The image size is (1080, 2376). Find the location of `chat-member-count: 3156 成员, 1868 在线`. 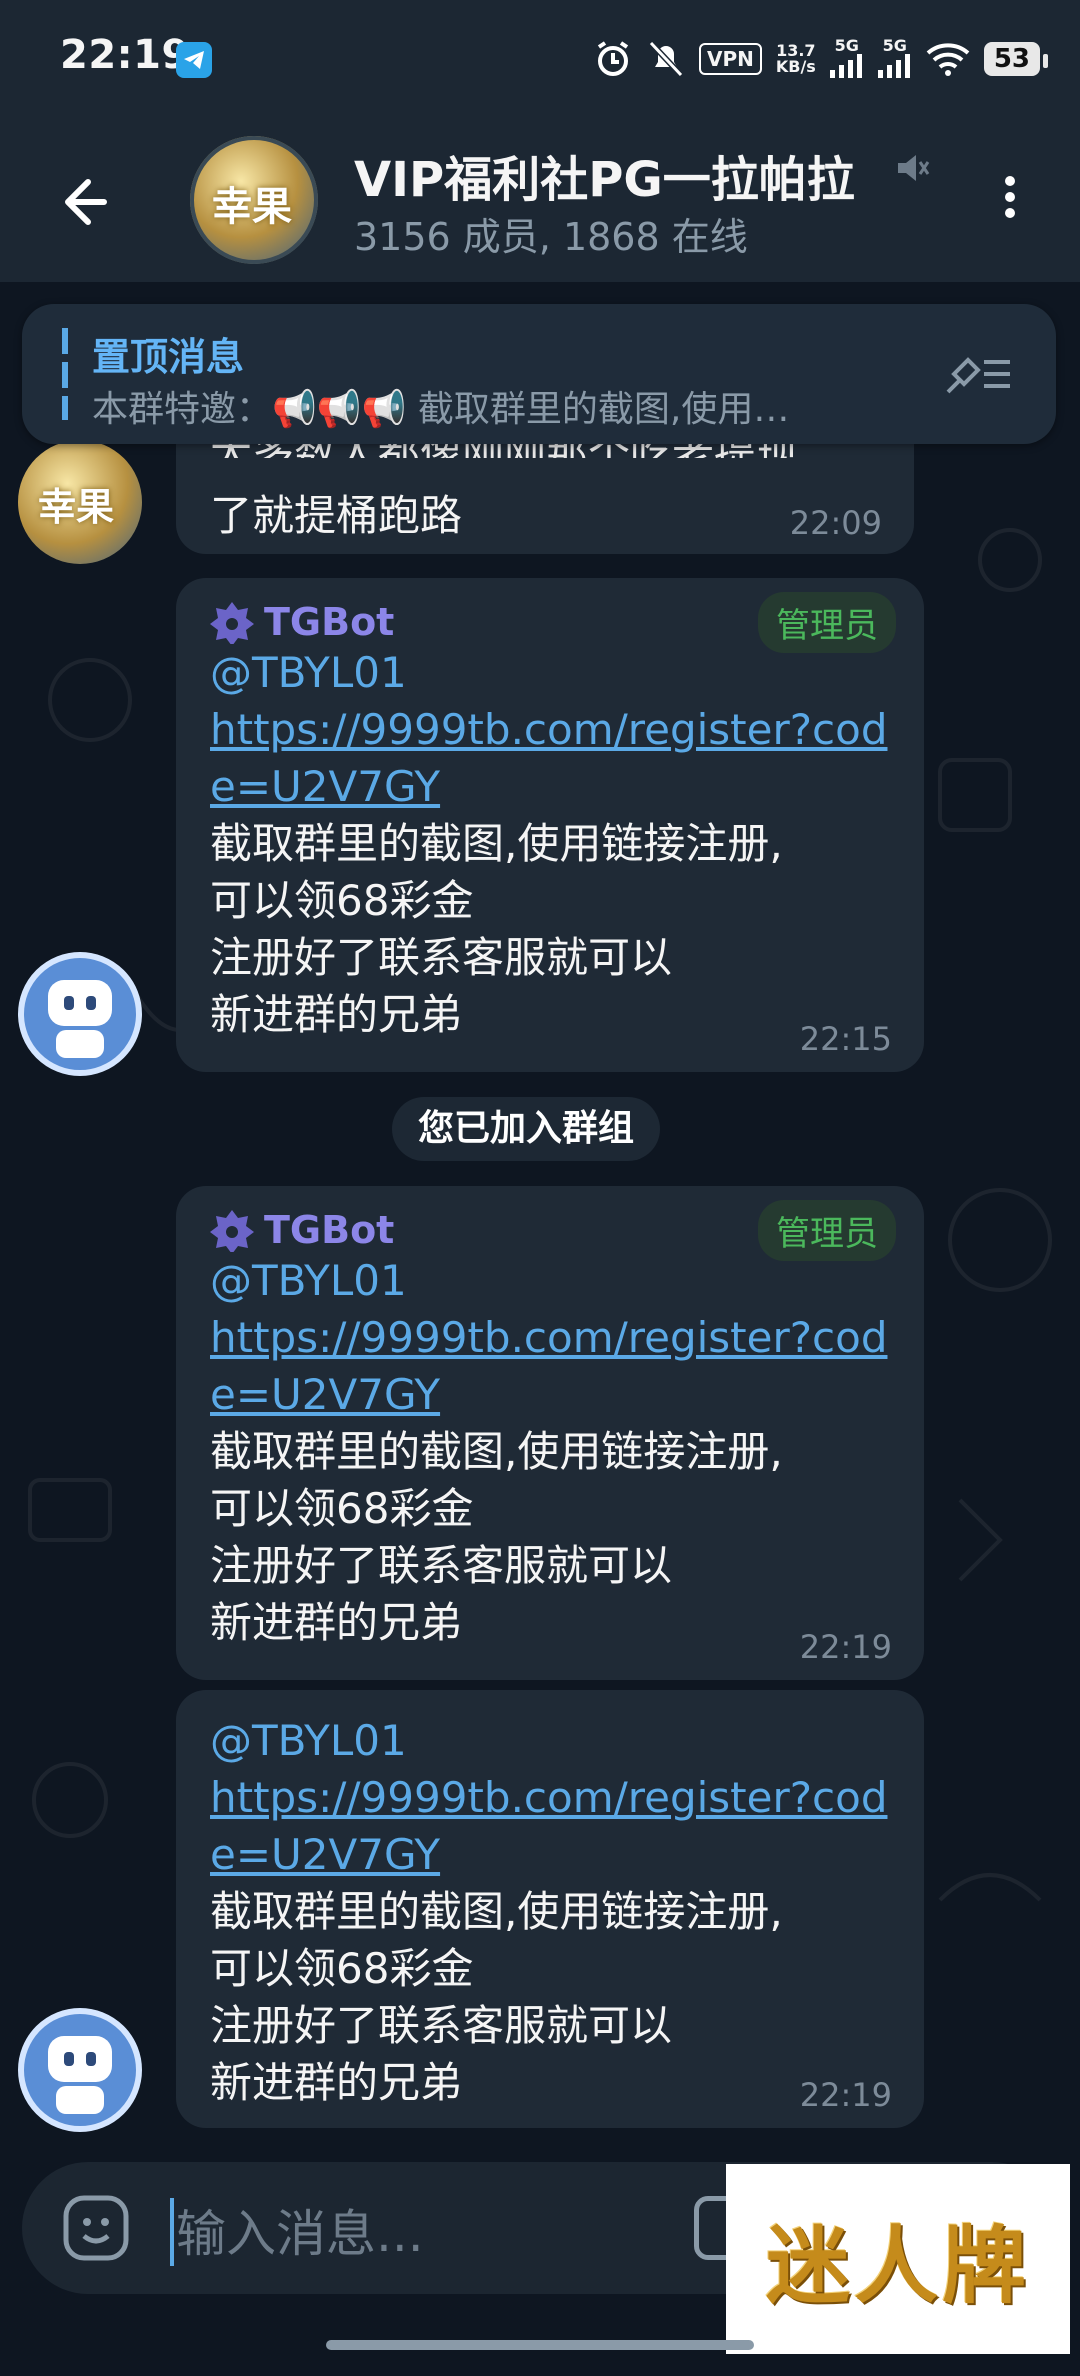

chat-member-count: 3156 成员, 1868 在线 is located at coordinates (551, 237).